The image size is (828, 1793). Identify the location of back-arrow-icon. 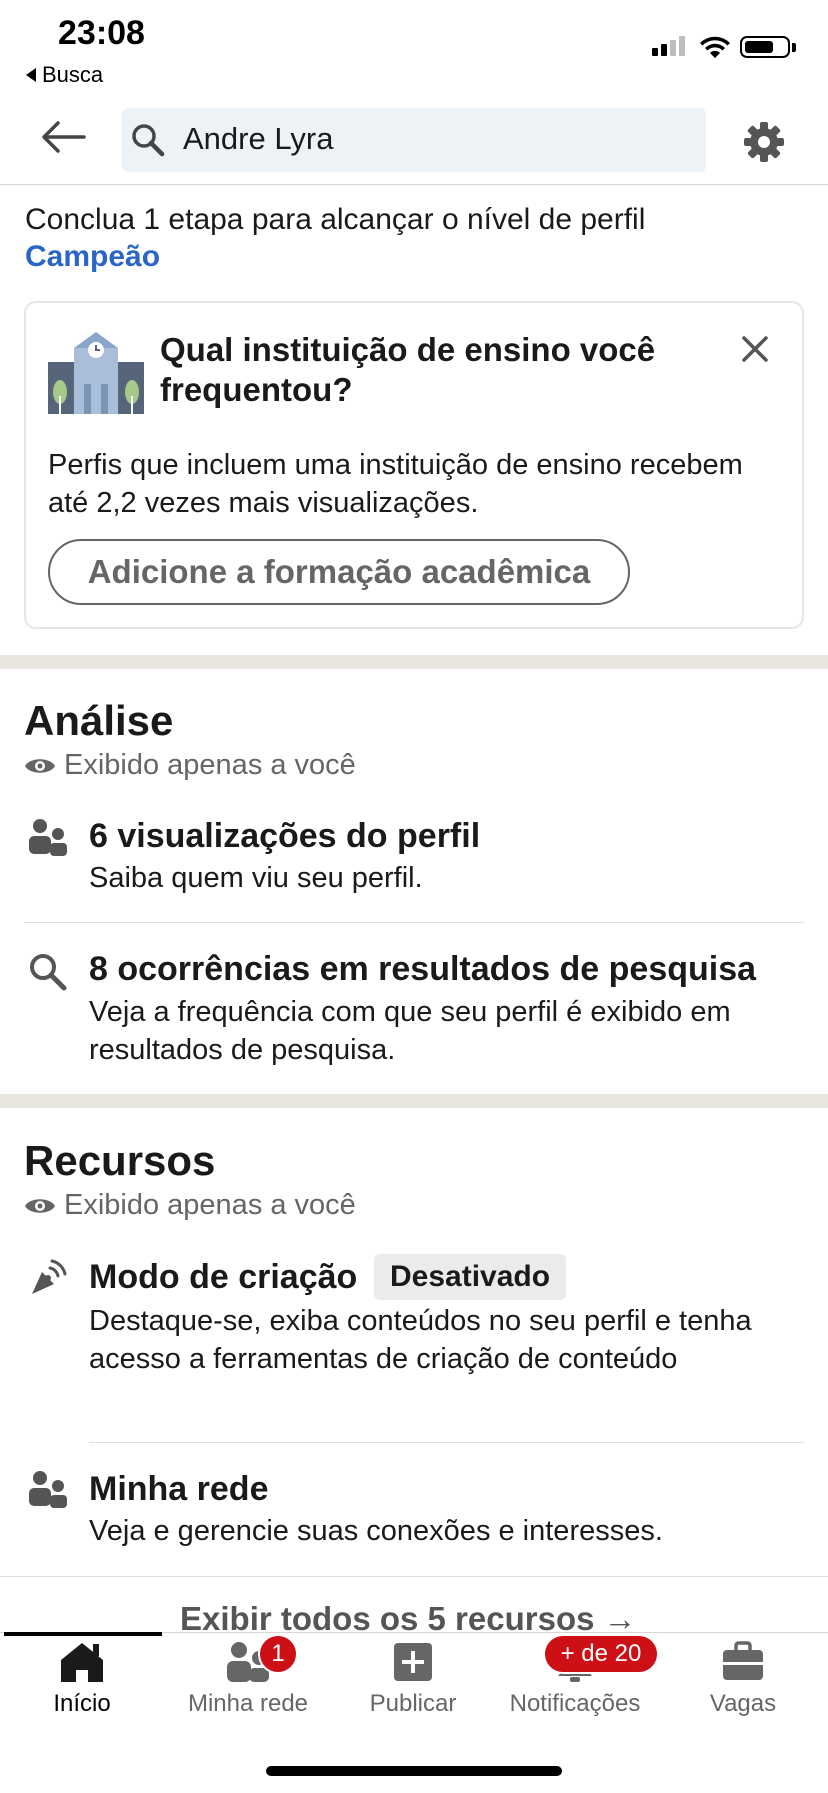
(63, 137).